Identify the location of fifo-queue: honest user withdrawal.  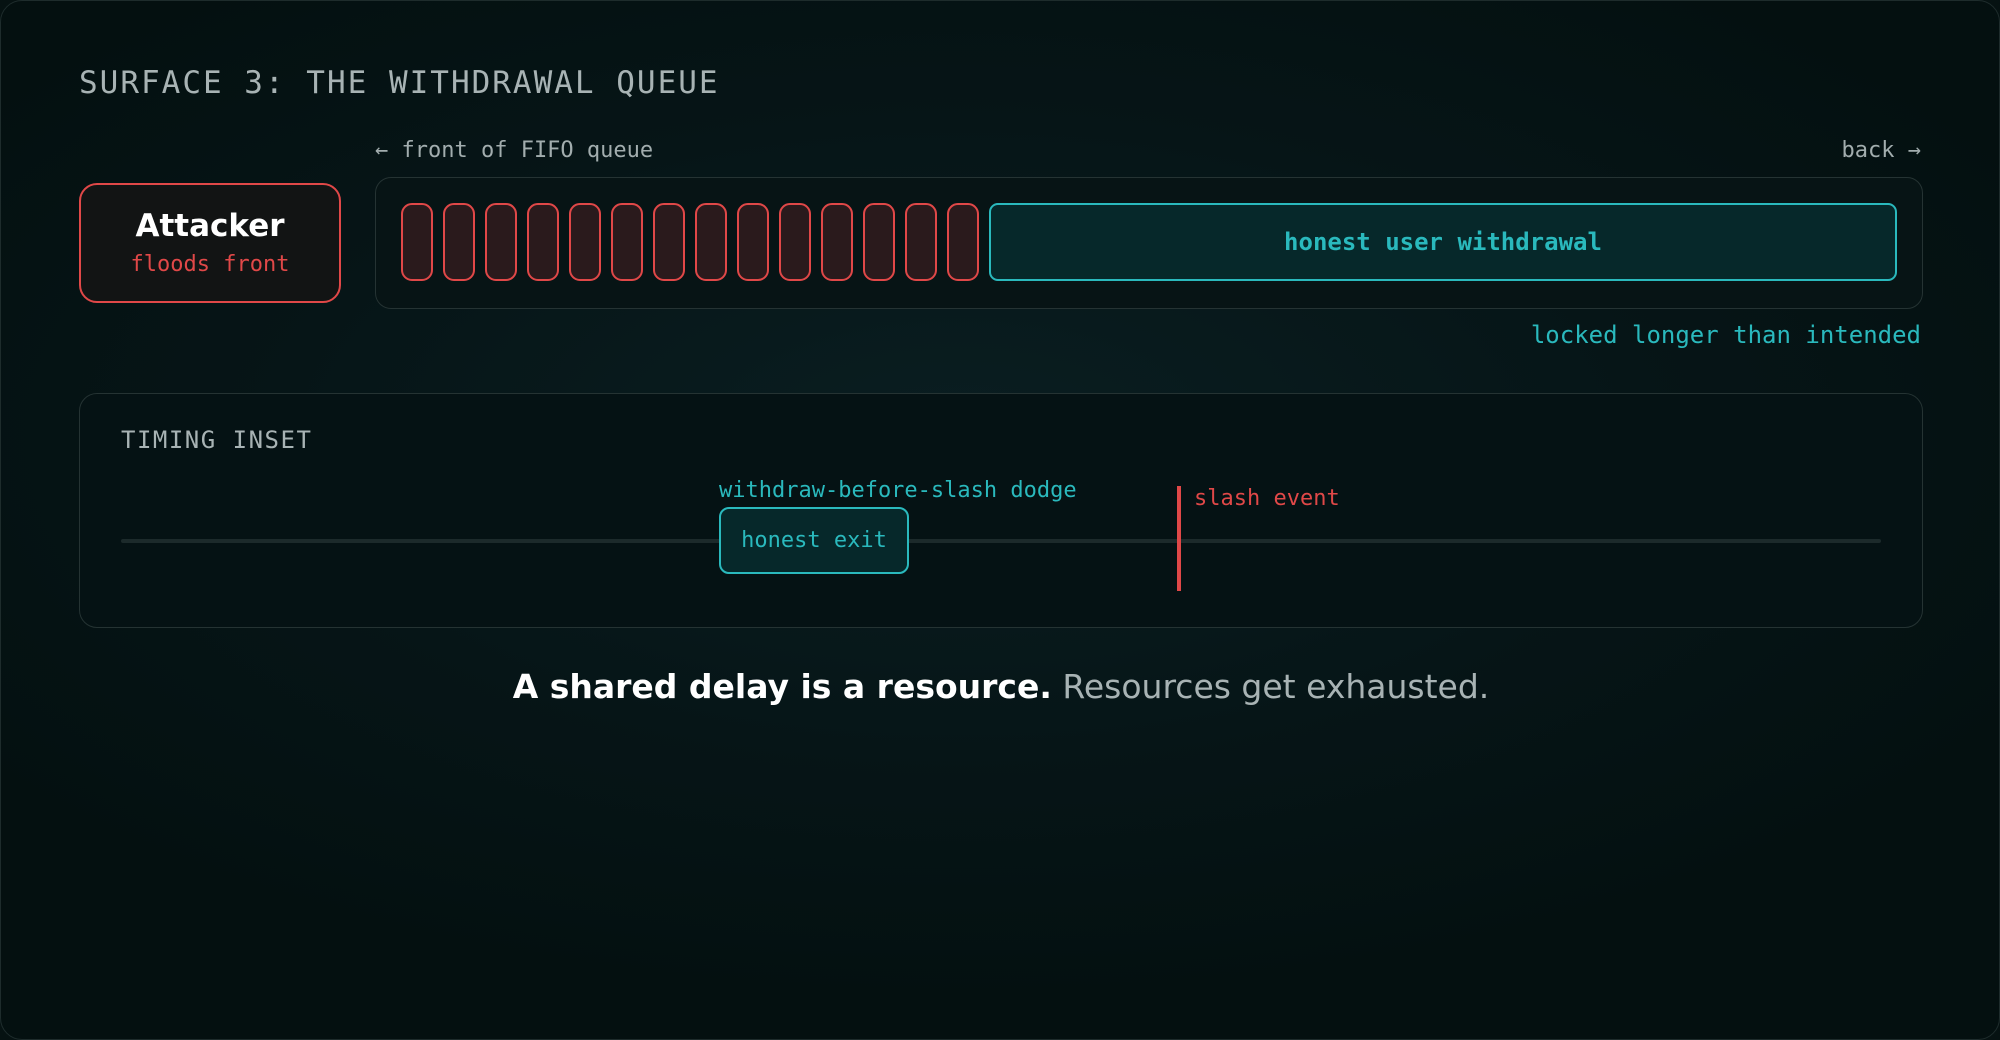
(1149, 243).